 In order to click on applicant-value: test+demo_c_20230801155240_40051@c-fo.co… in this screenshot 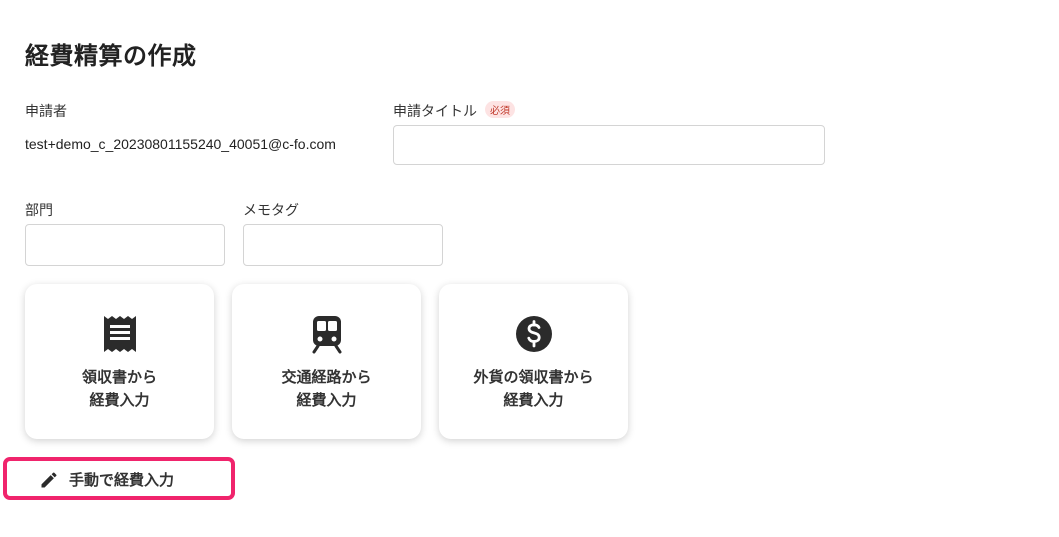, I will do `click(180, 144)`.